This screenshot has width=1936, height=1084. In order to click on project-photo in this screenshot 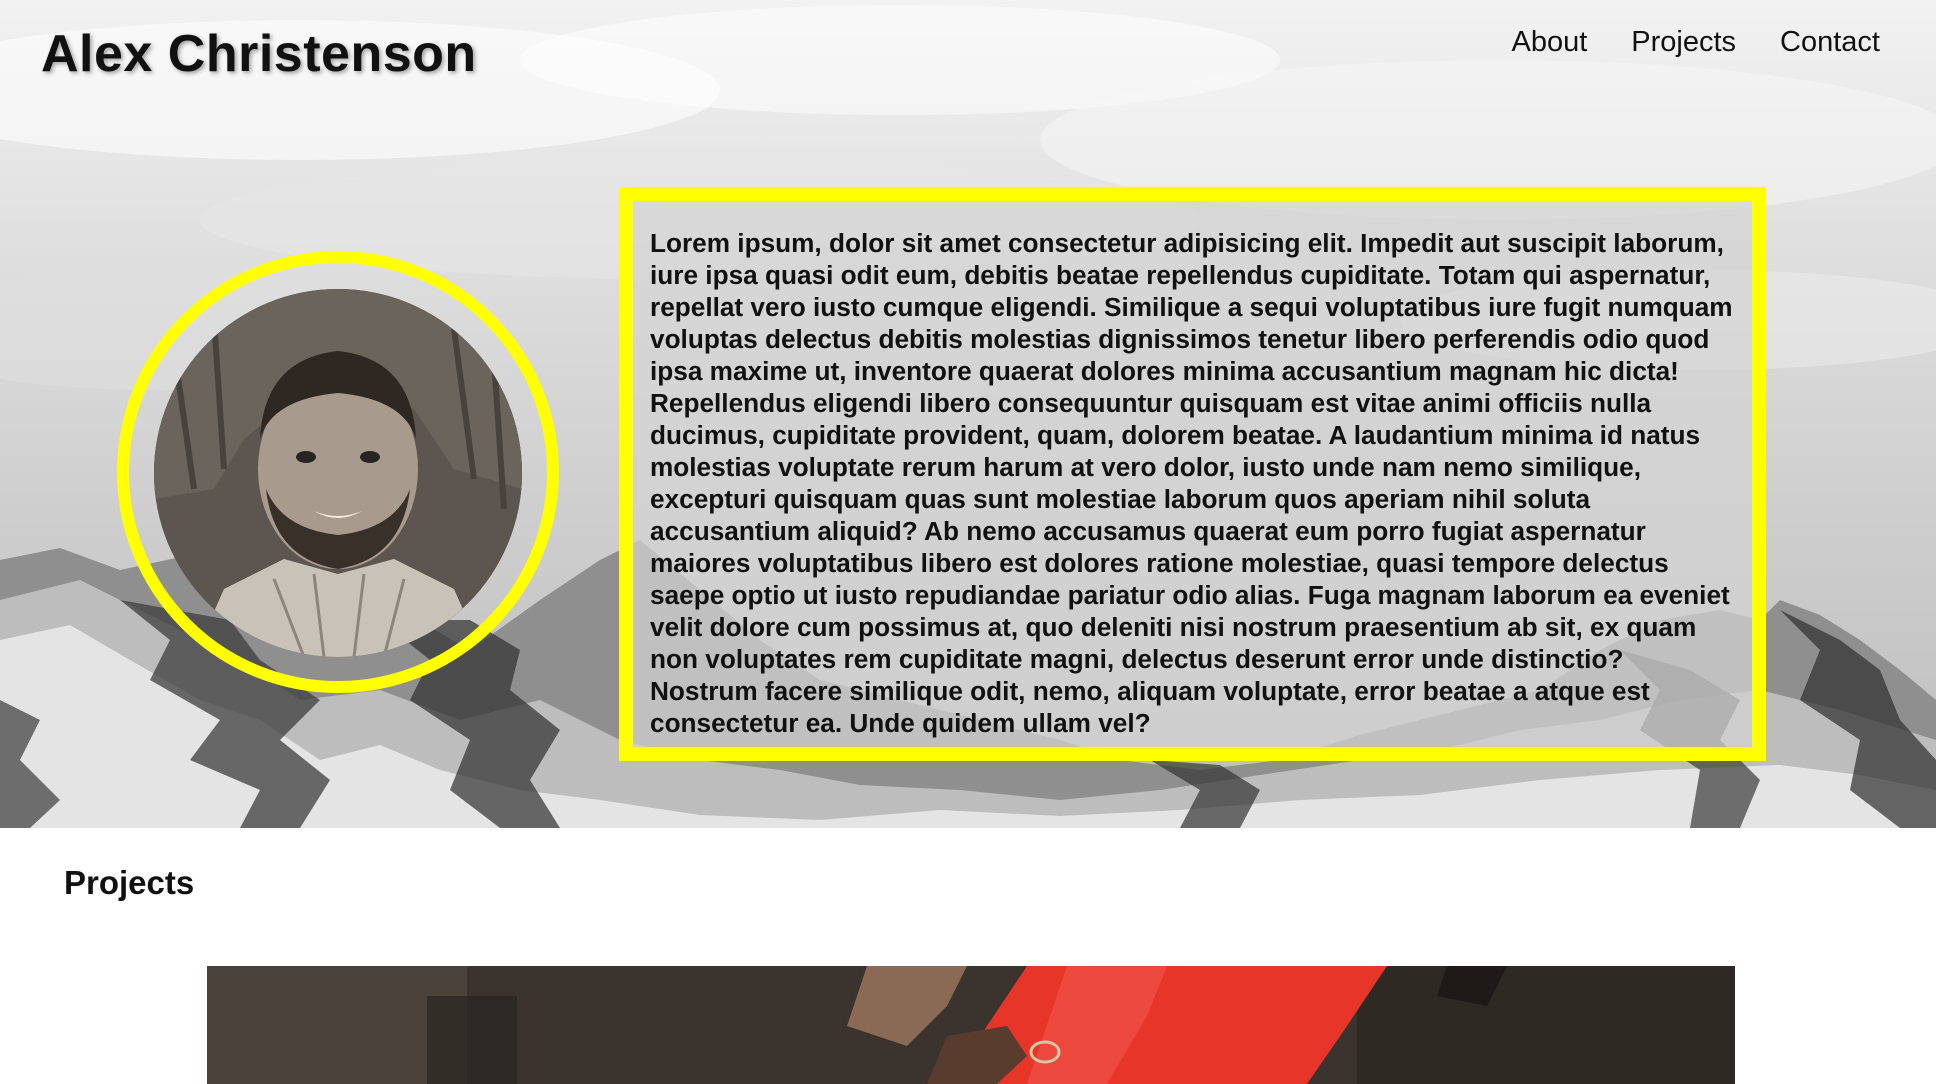, I will do `click(971, 1025)`.